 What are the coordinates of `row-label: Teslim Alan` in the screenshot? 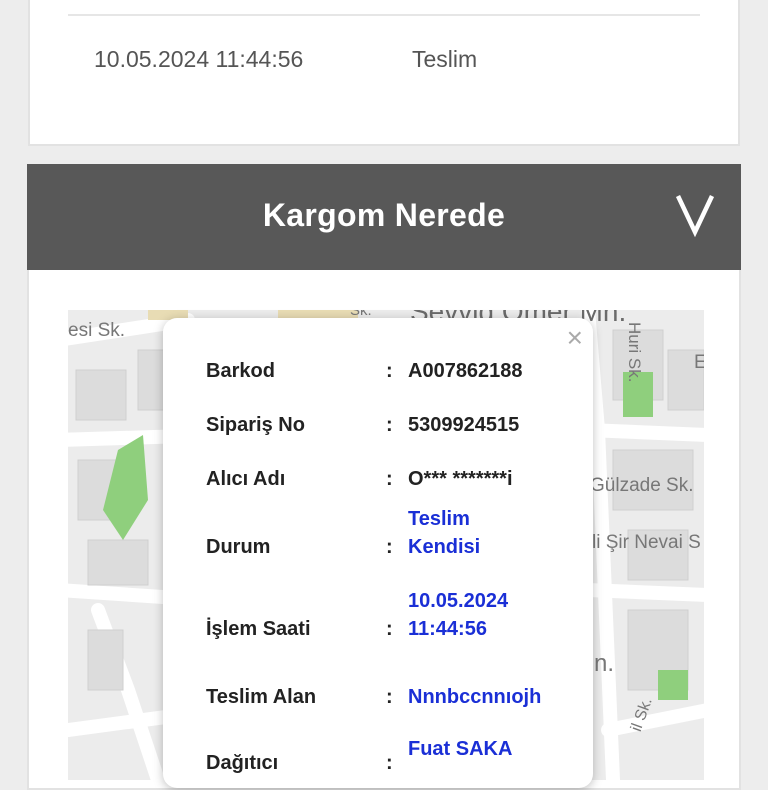 It's located at (261, 697).